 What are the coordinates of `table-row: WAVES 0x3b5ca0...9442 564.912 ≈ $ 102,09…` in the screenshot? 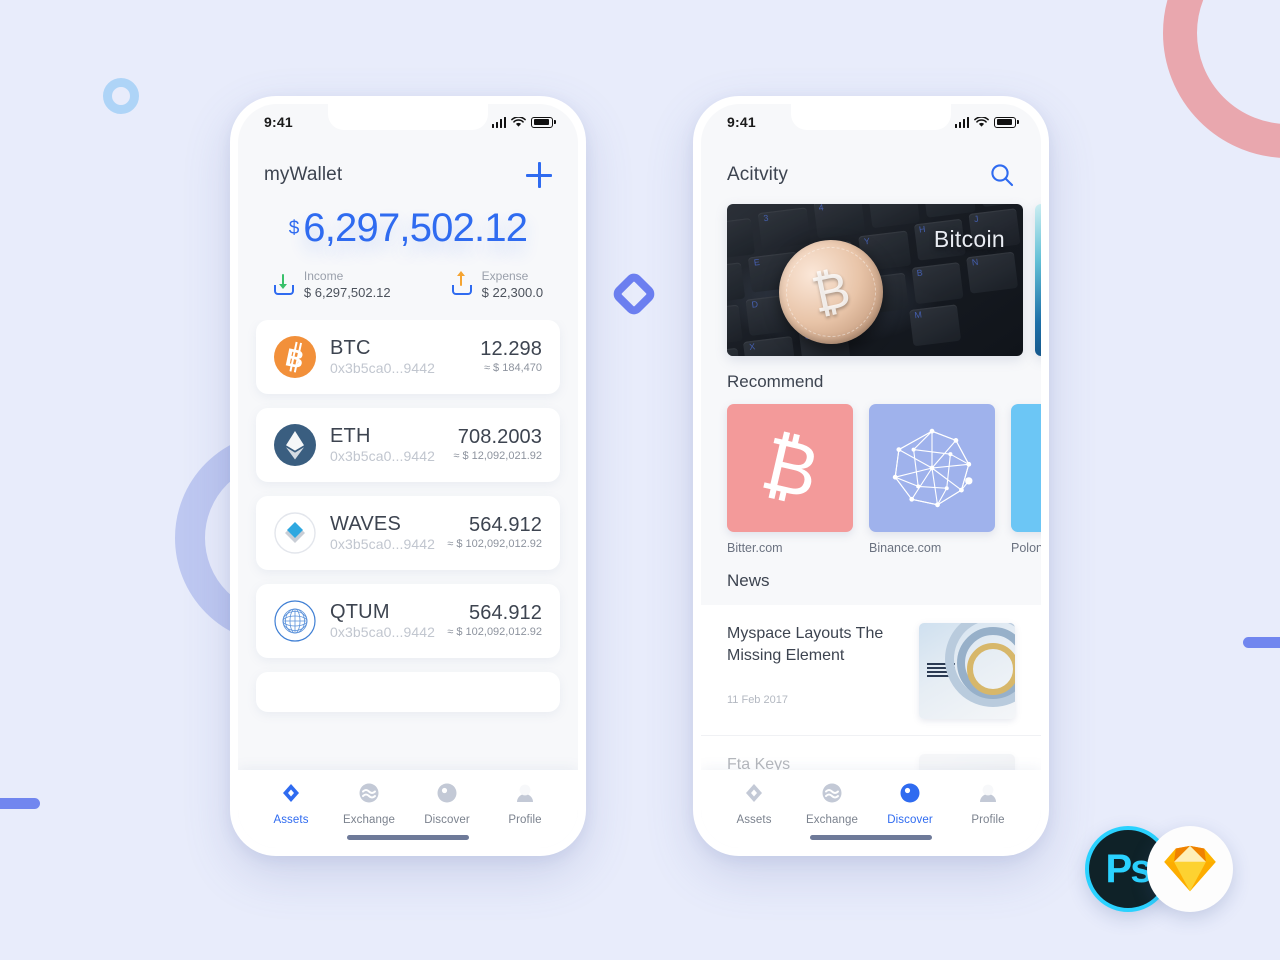 It's located at (408, 532).